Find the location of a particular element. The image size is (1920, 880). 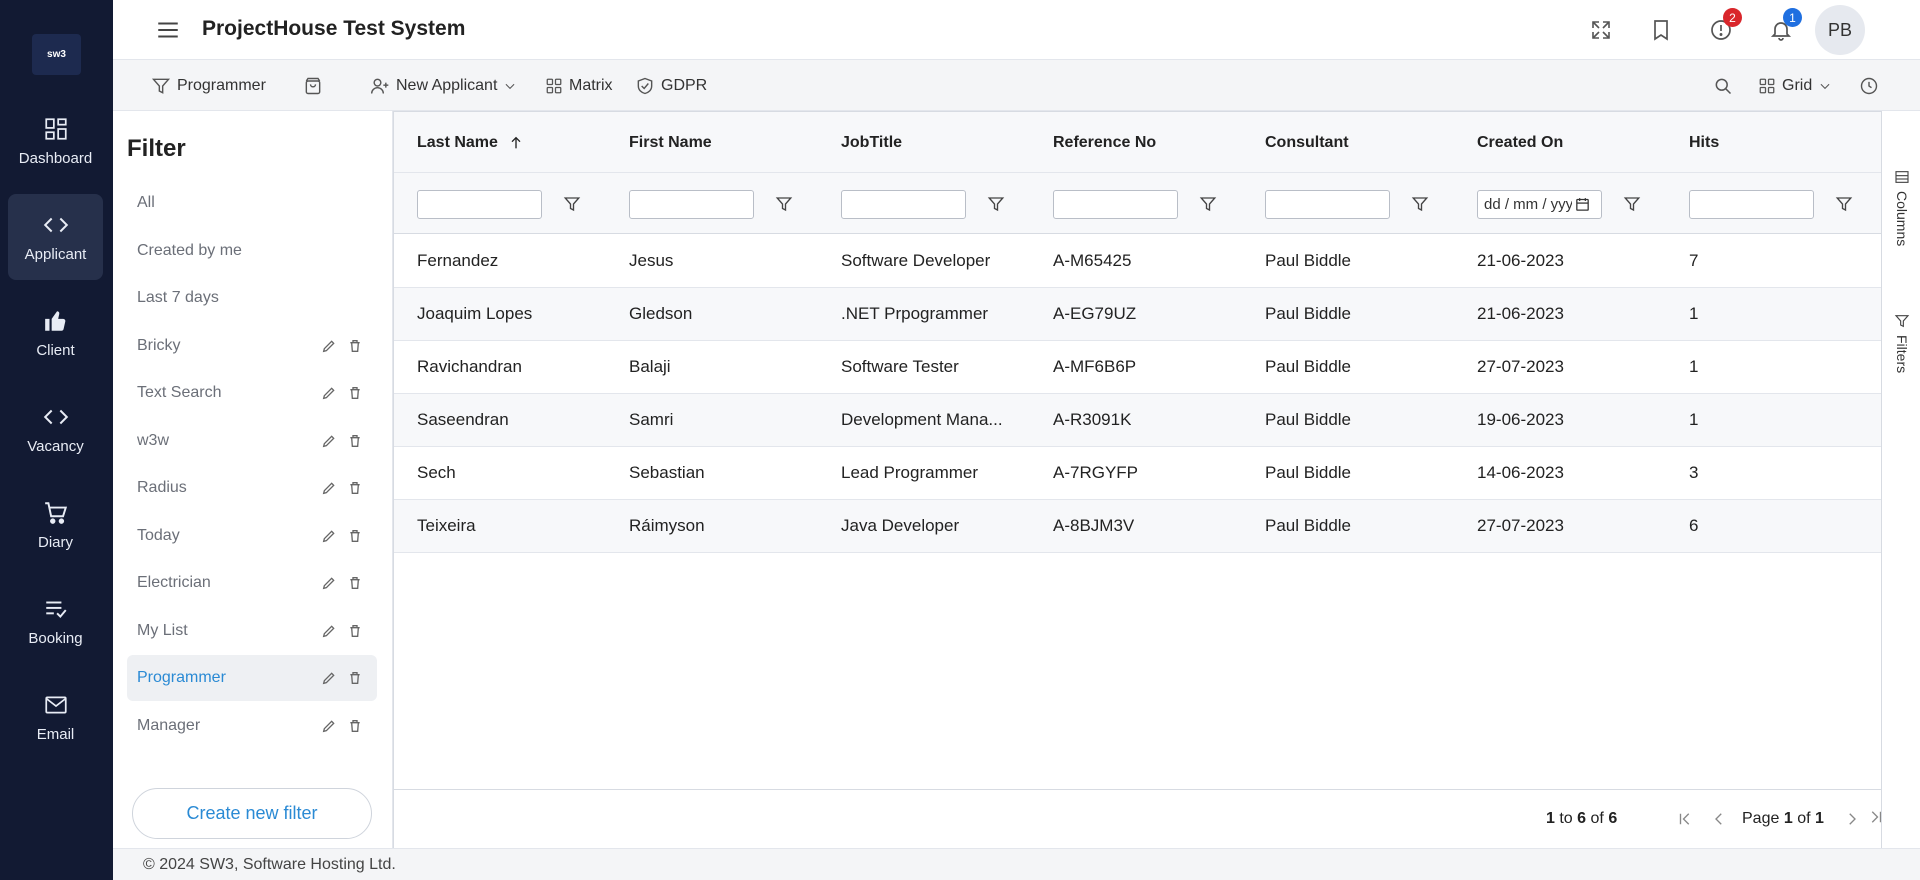

column-header: JobTitle is located at coordinates (871, 143).